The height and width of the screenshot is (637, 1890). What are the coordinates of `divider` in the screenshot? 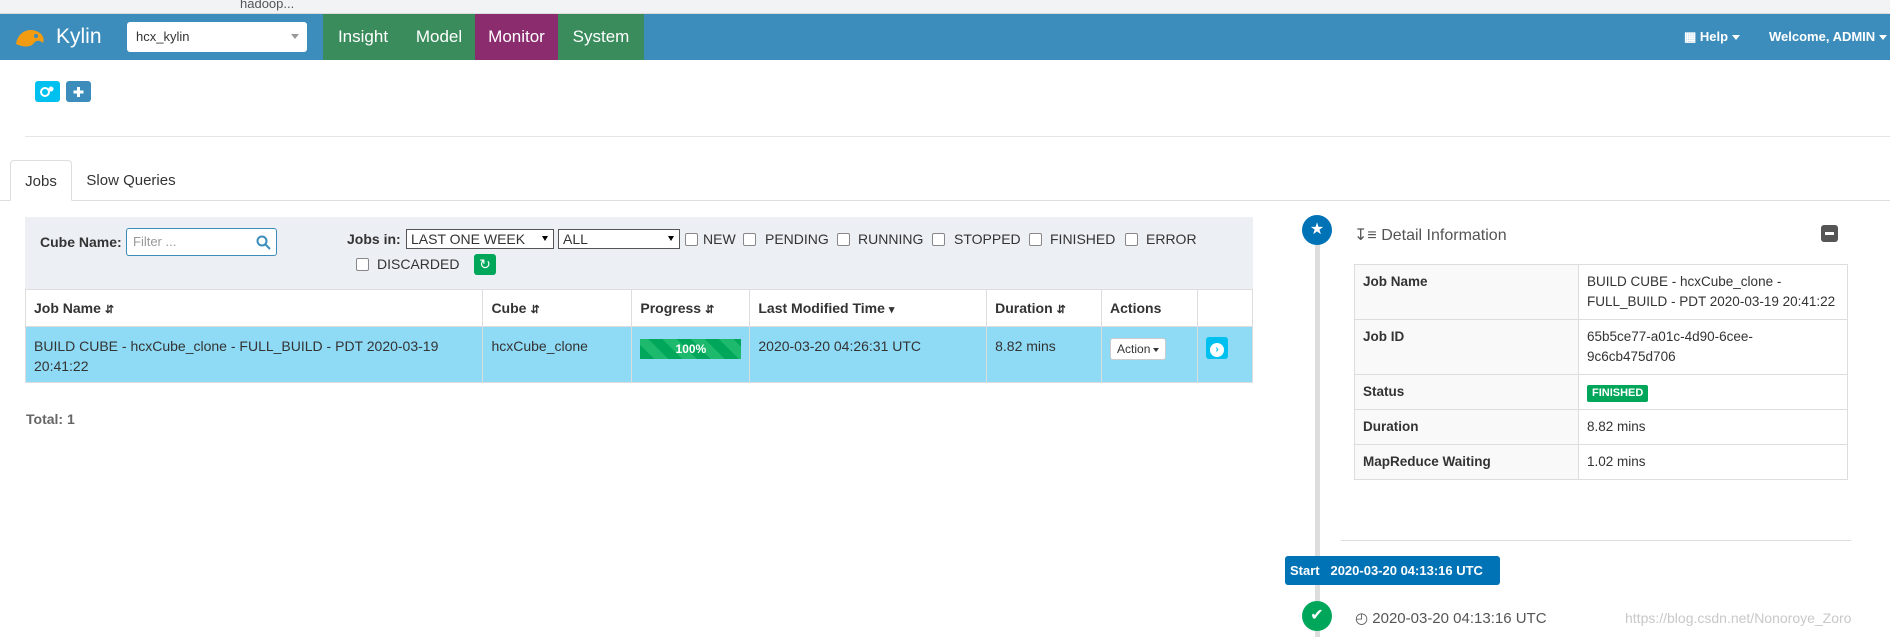 It's located at (957, 136).